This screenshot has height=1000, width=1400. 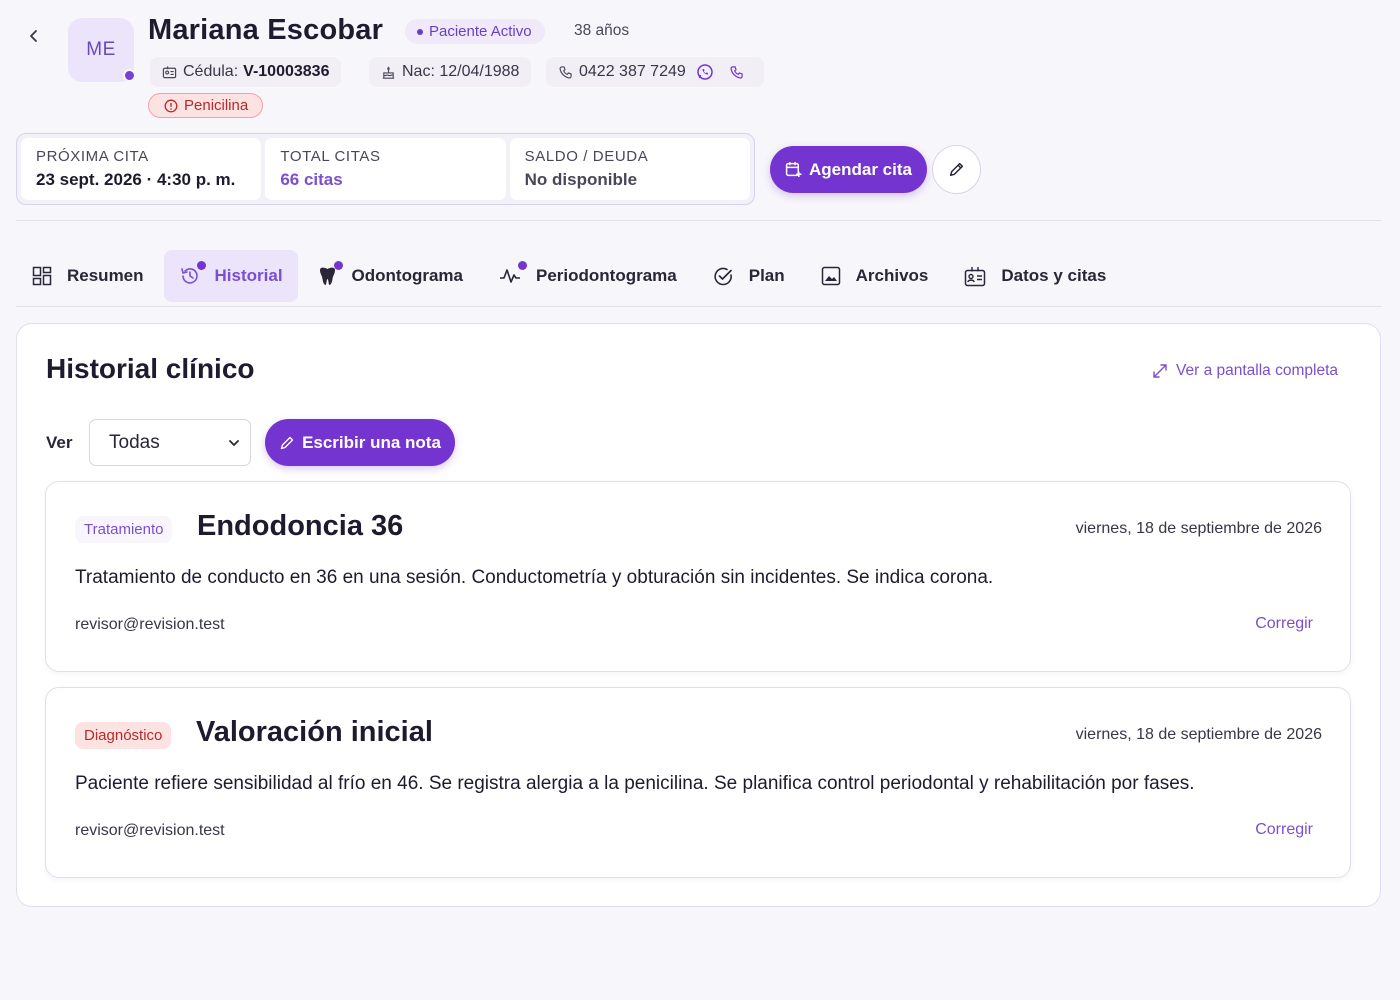 What do you see at coordinates (134, 442) in the screenshot?
I see `filter-value: Todas` at bounding box center [134, 442].